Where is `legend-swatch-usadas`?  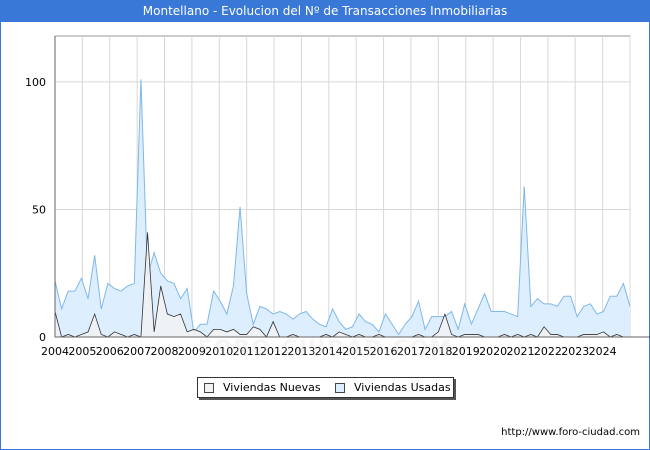 legend-swatch-usadas is located at coordinates (340, 388).